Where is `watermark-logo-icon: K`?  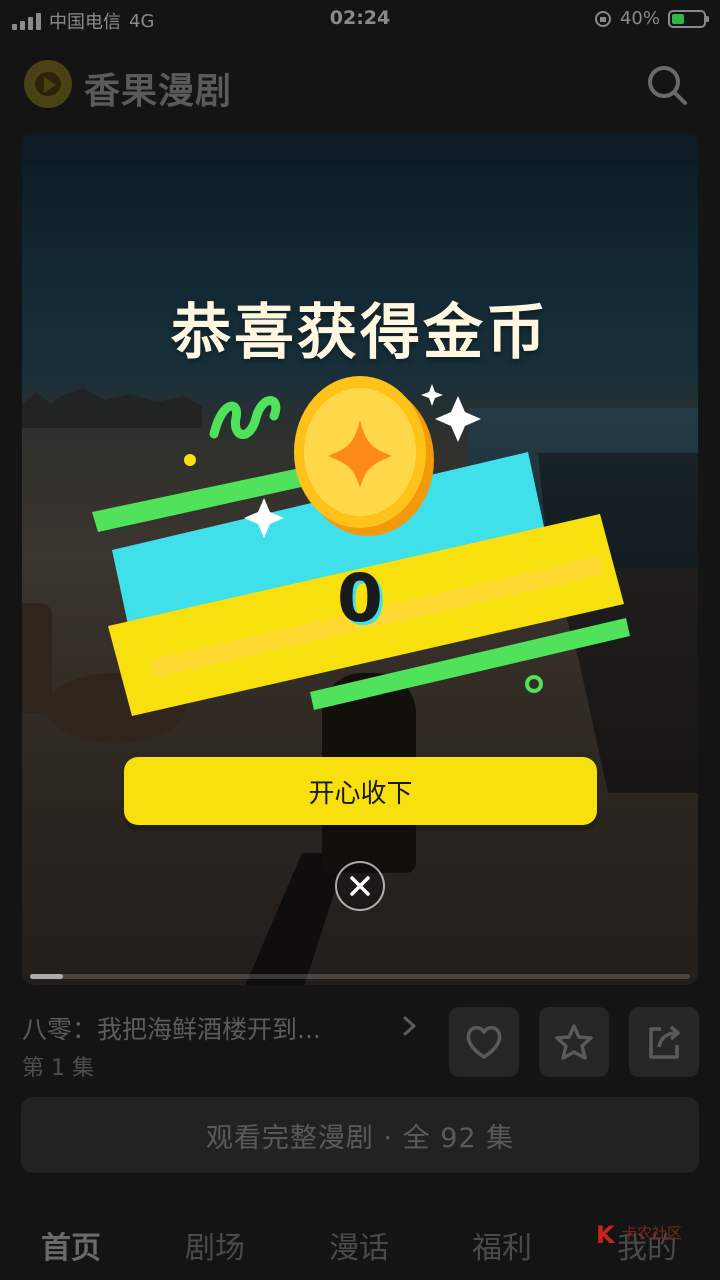
watermark-logo-icon: K is located at coordinates (605, 1235).